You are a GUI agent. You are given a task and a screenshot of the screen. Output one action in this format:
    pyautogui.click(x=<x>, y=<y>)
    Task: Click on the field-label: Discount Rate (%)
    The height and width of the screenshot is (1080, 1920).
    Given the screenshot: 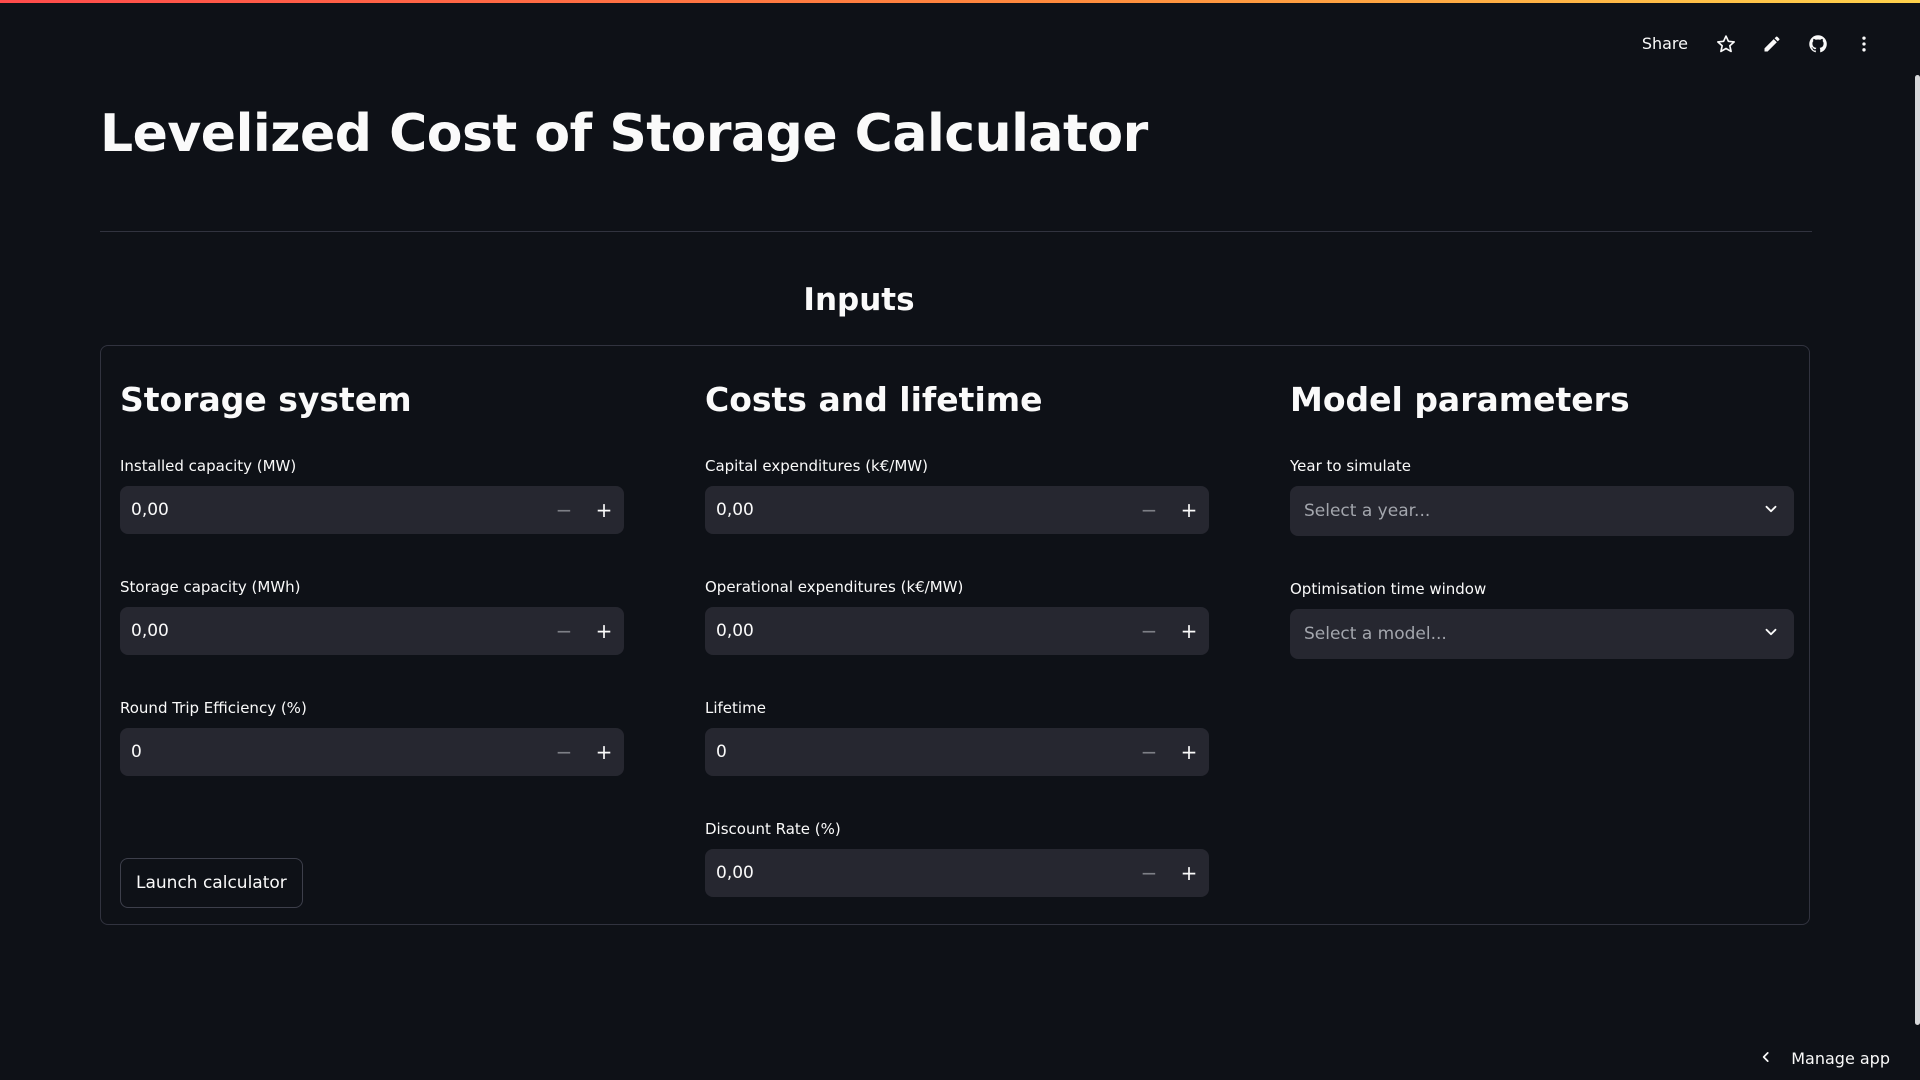 What is the action you would take?
    pyautogui.click(x=773, y=829)
    